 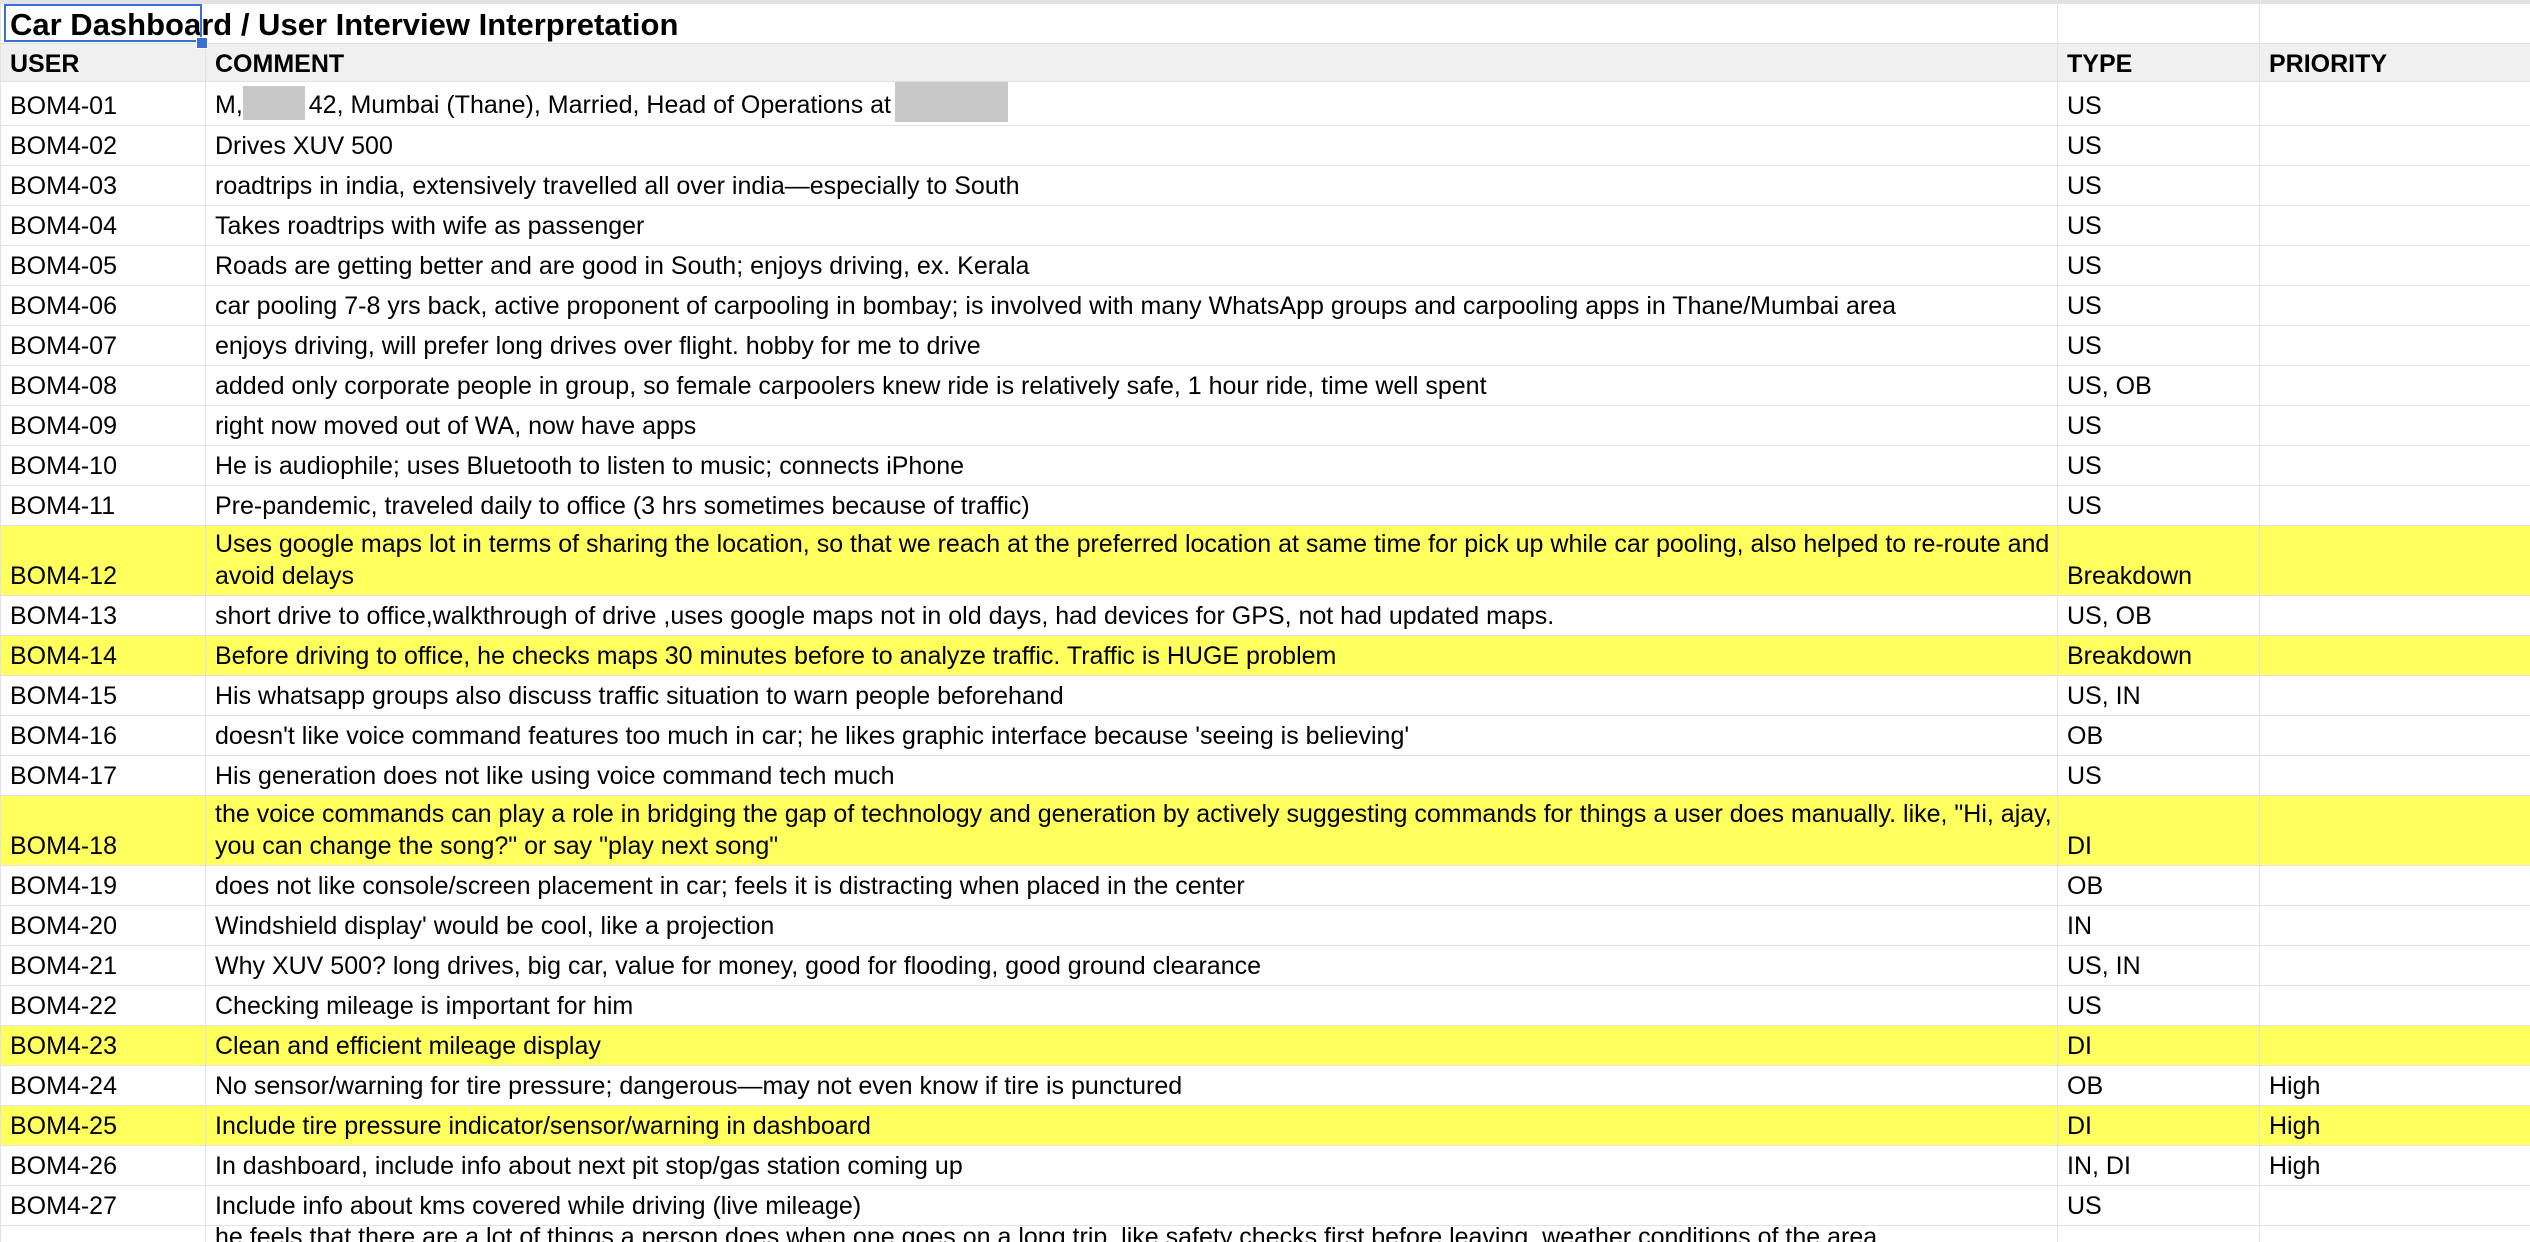 I want to click on cell-user: BOM4-02, so click(x=103, y=145).